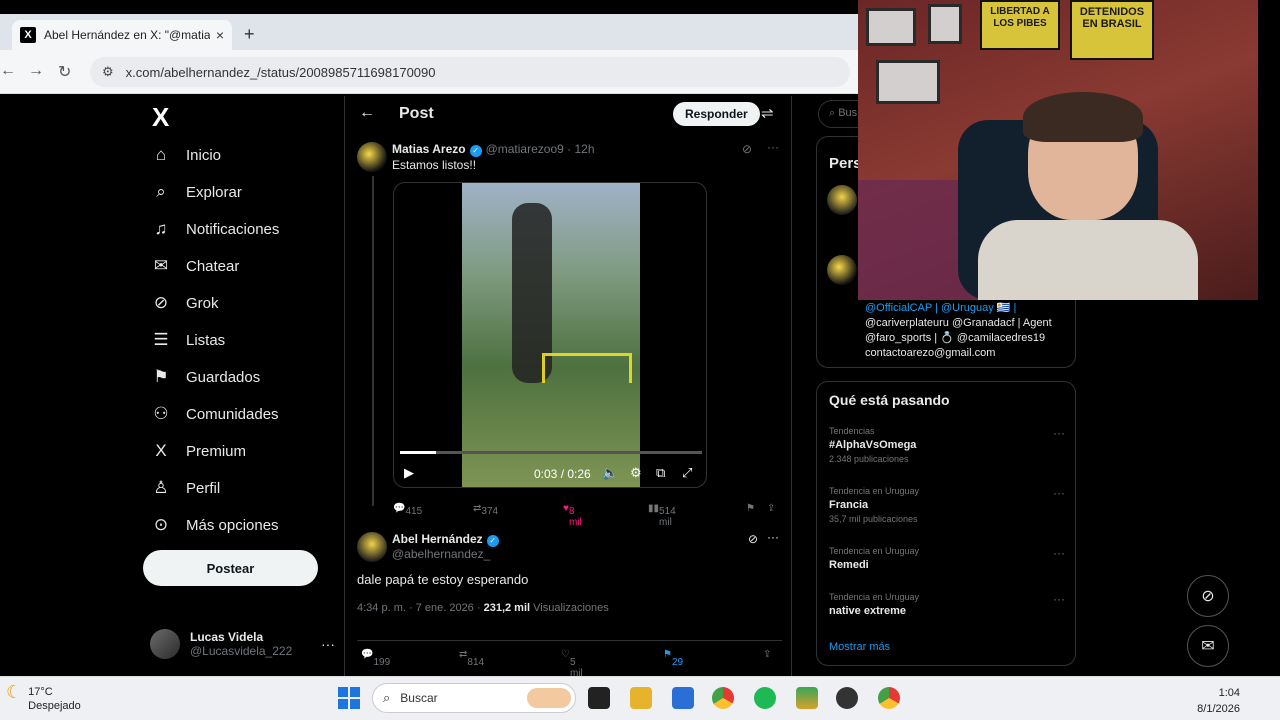  What do you see at coordinates (232, 525) in the screenshot?
I see `nav-label: Más opciones` at bounding box center [232, 525].